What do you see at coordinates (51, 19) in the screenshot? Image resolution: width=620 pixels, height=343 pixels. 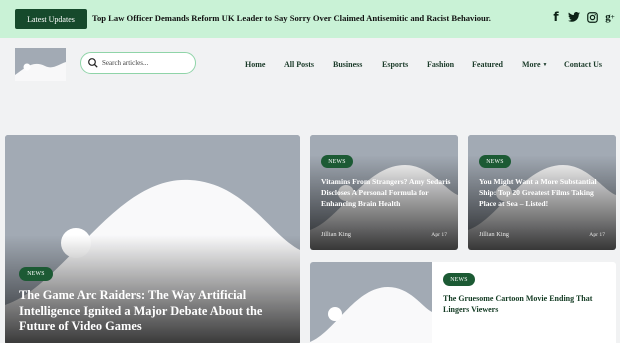 I see `latest-updates-button: Latest Updates` at bounding box center [51, 19].